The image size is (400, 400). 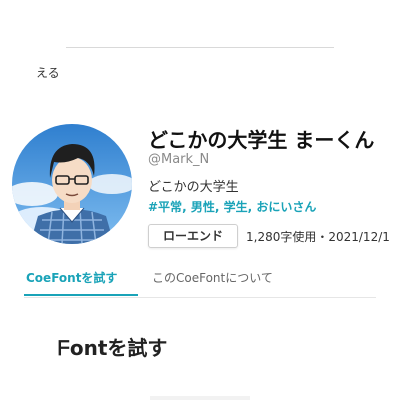 I want to click on truncated-text: える, so click(x=48, y=73).